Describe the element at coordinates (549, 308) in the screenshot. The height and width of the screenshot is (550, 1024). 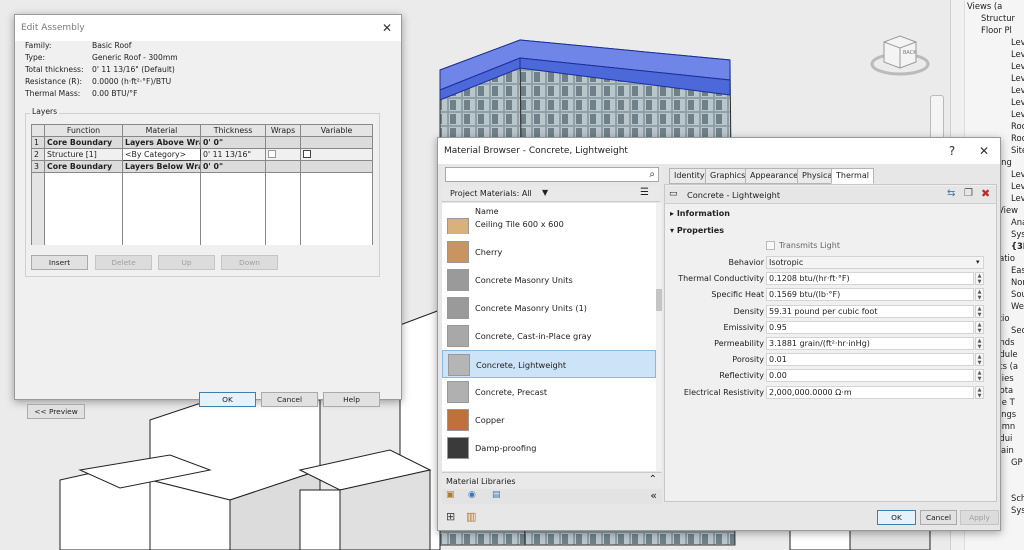
I see `list-item: Concrete Masonry Units (1)` at that location.